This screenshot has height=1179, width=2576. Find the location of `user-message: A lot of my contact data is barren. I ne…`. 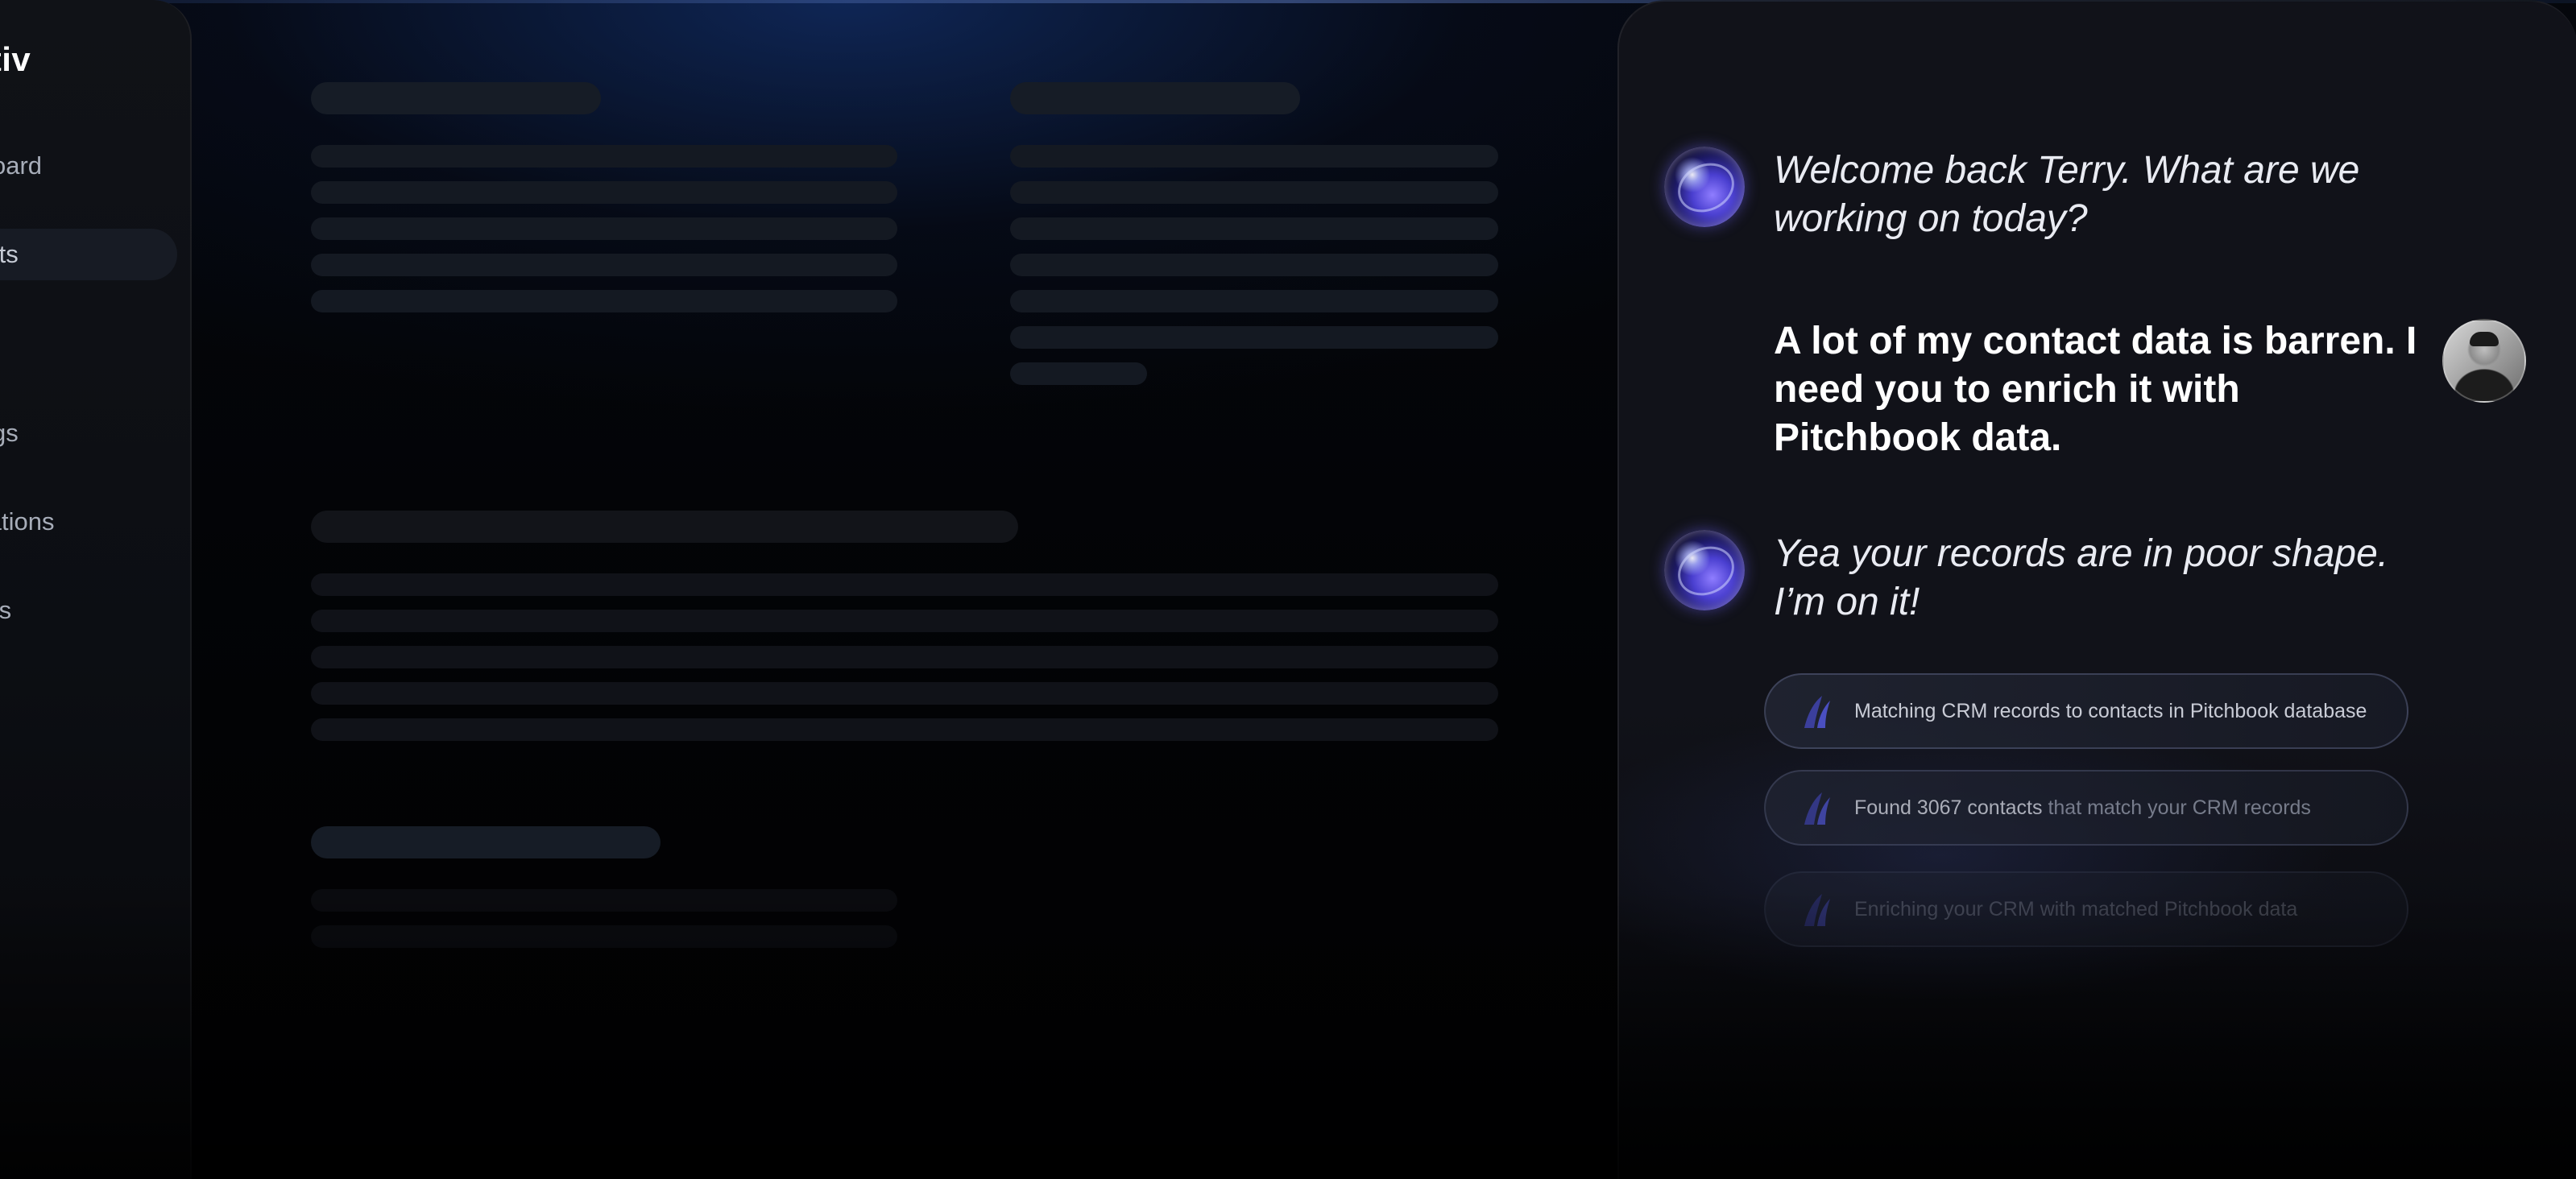

user-message: A lot of my contact data is barren. I ne… is located at coordinates (2095, 389).